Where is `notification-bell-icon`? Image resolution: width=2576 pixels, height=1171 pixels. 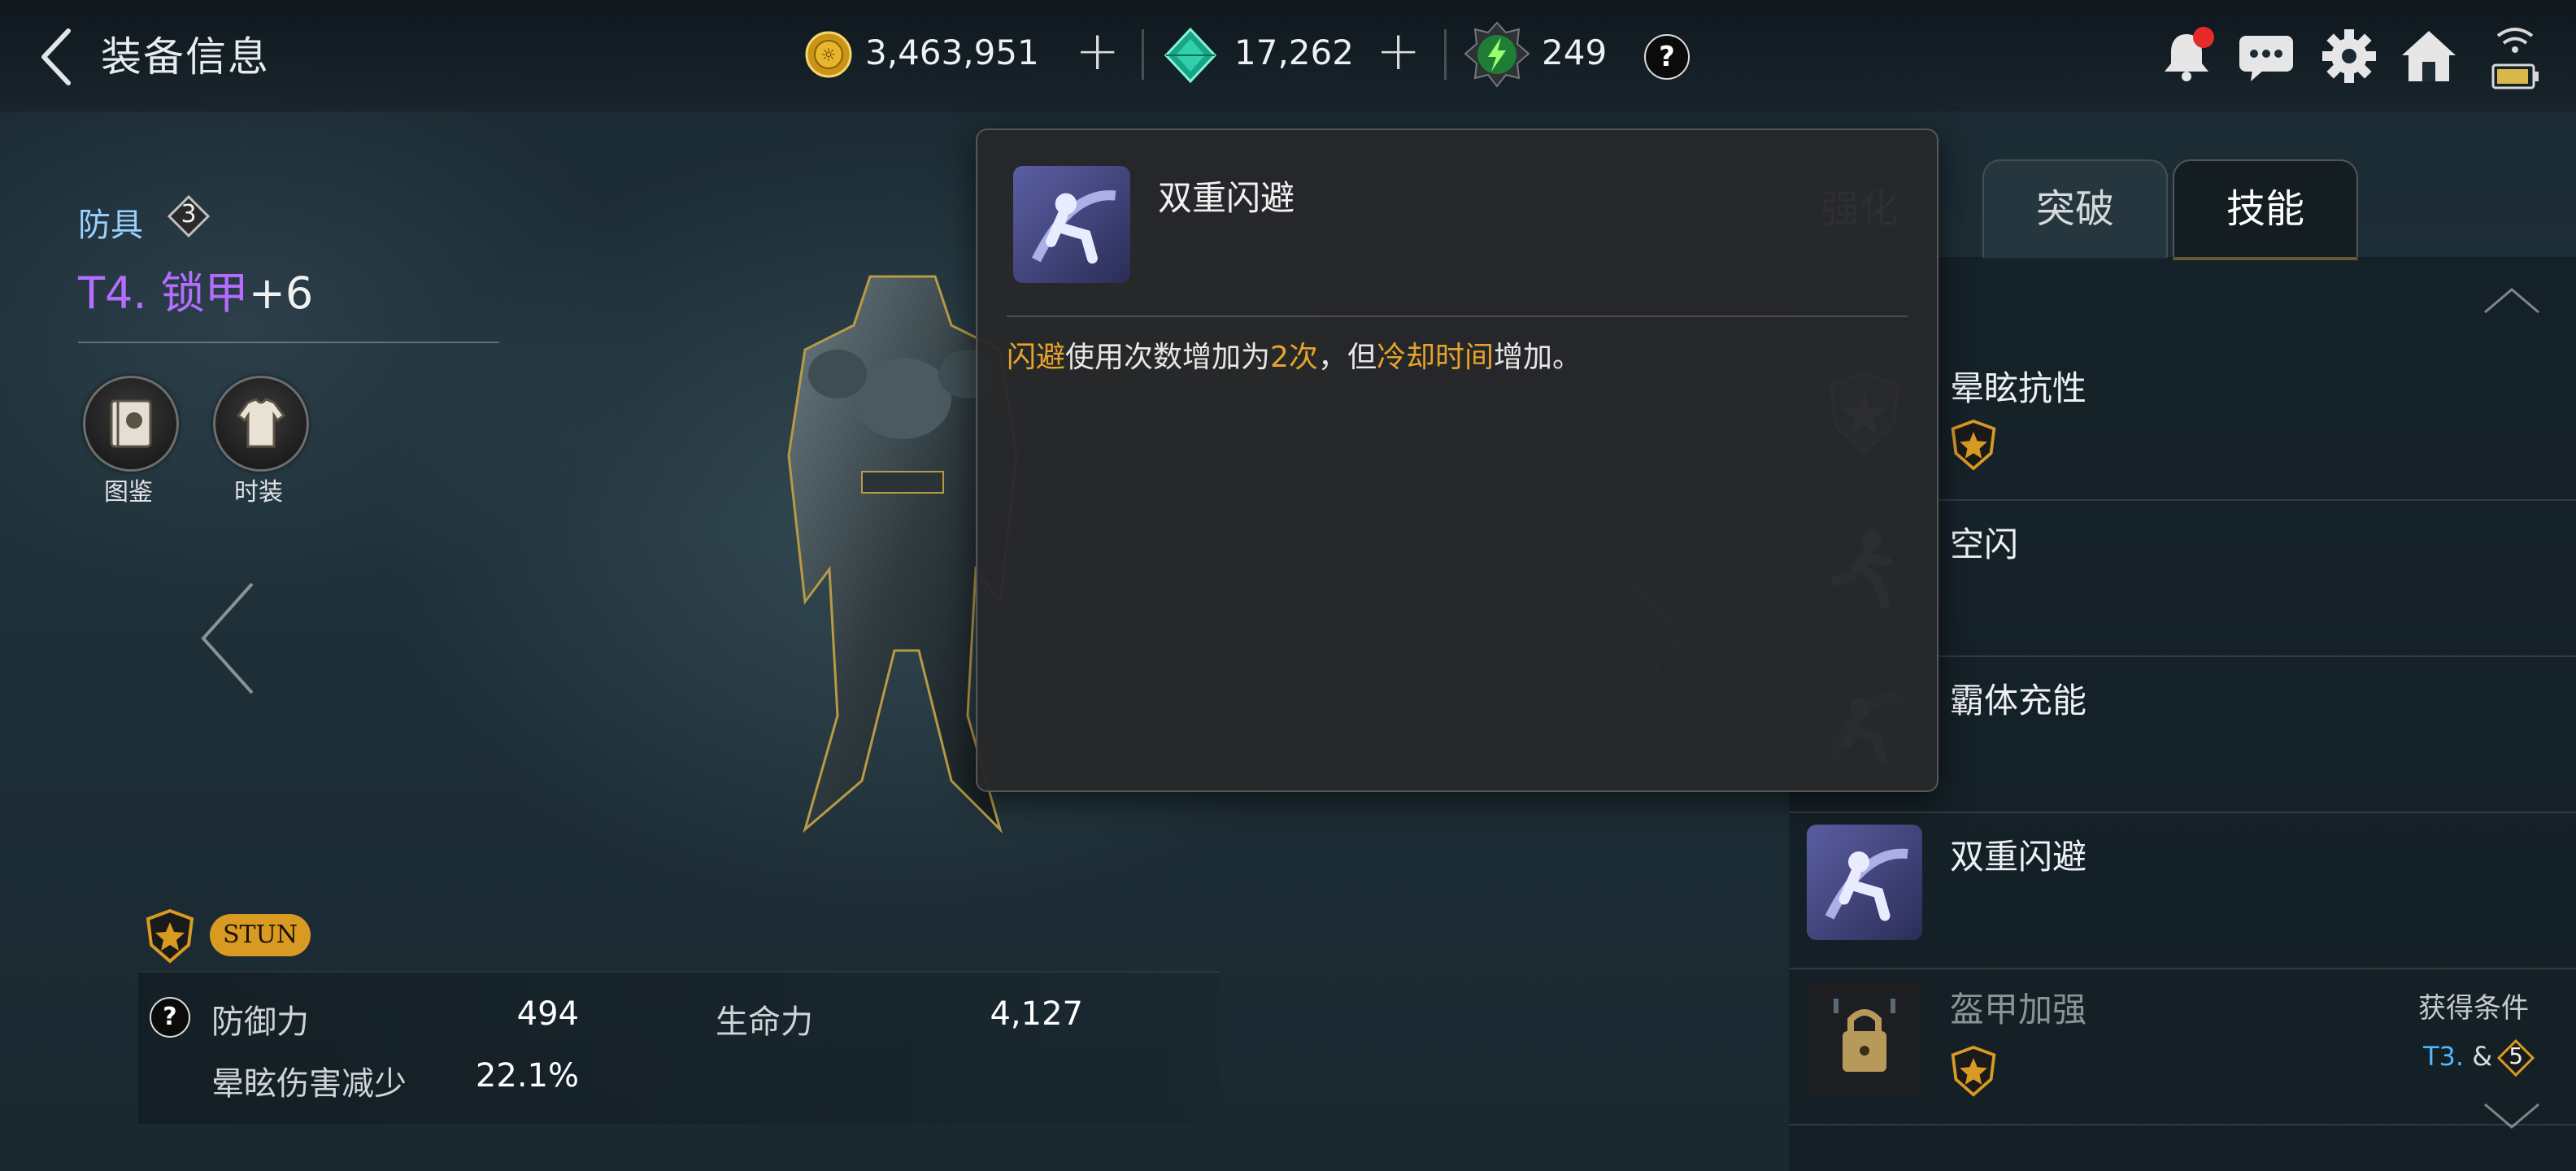 notification-bell-icon is located at coordinates (2186, 56).